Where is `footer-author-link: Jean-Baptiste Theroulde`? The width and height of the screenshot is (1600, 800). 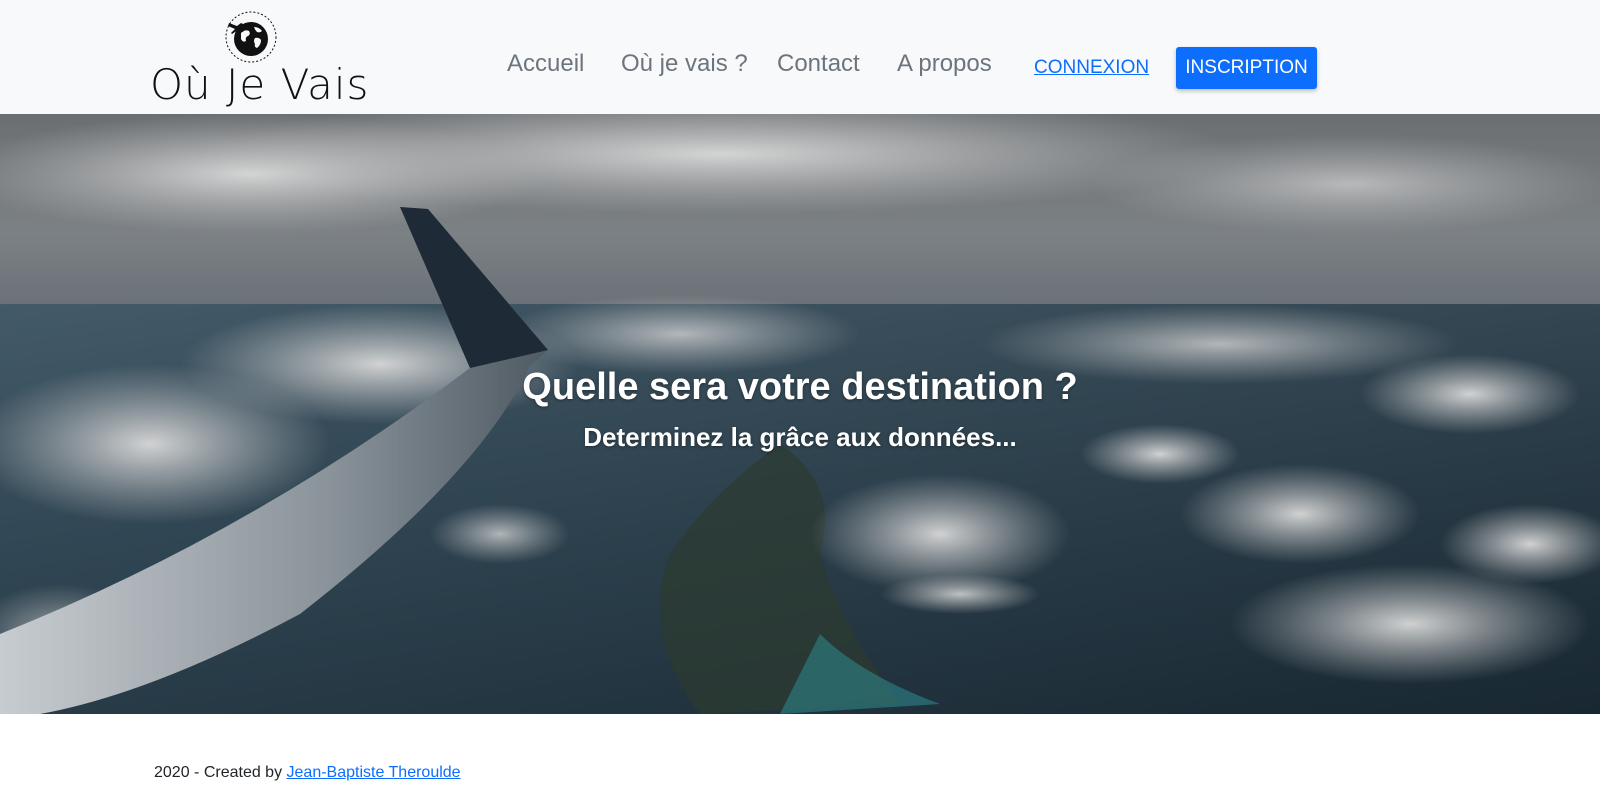 footer-author-link: Jean-Baptiste Theroulde is located at coordinates (374, 772).